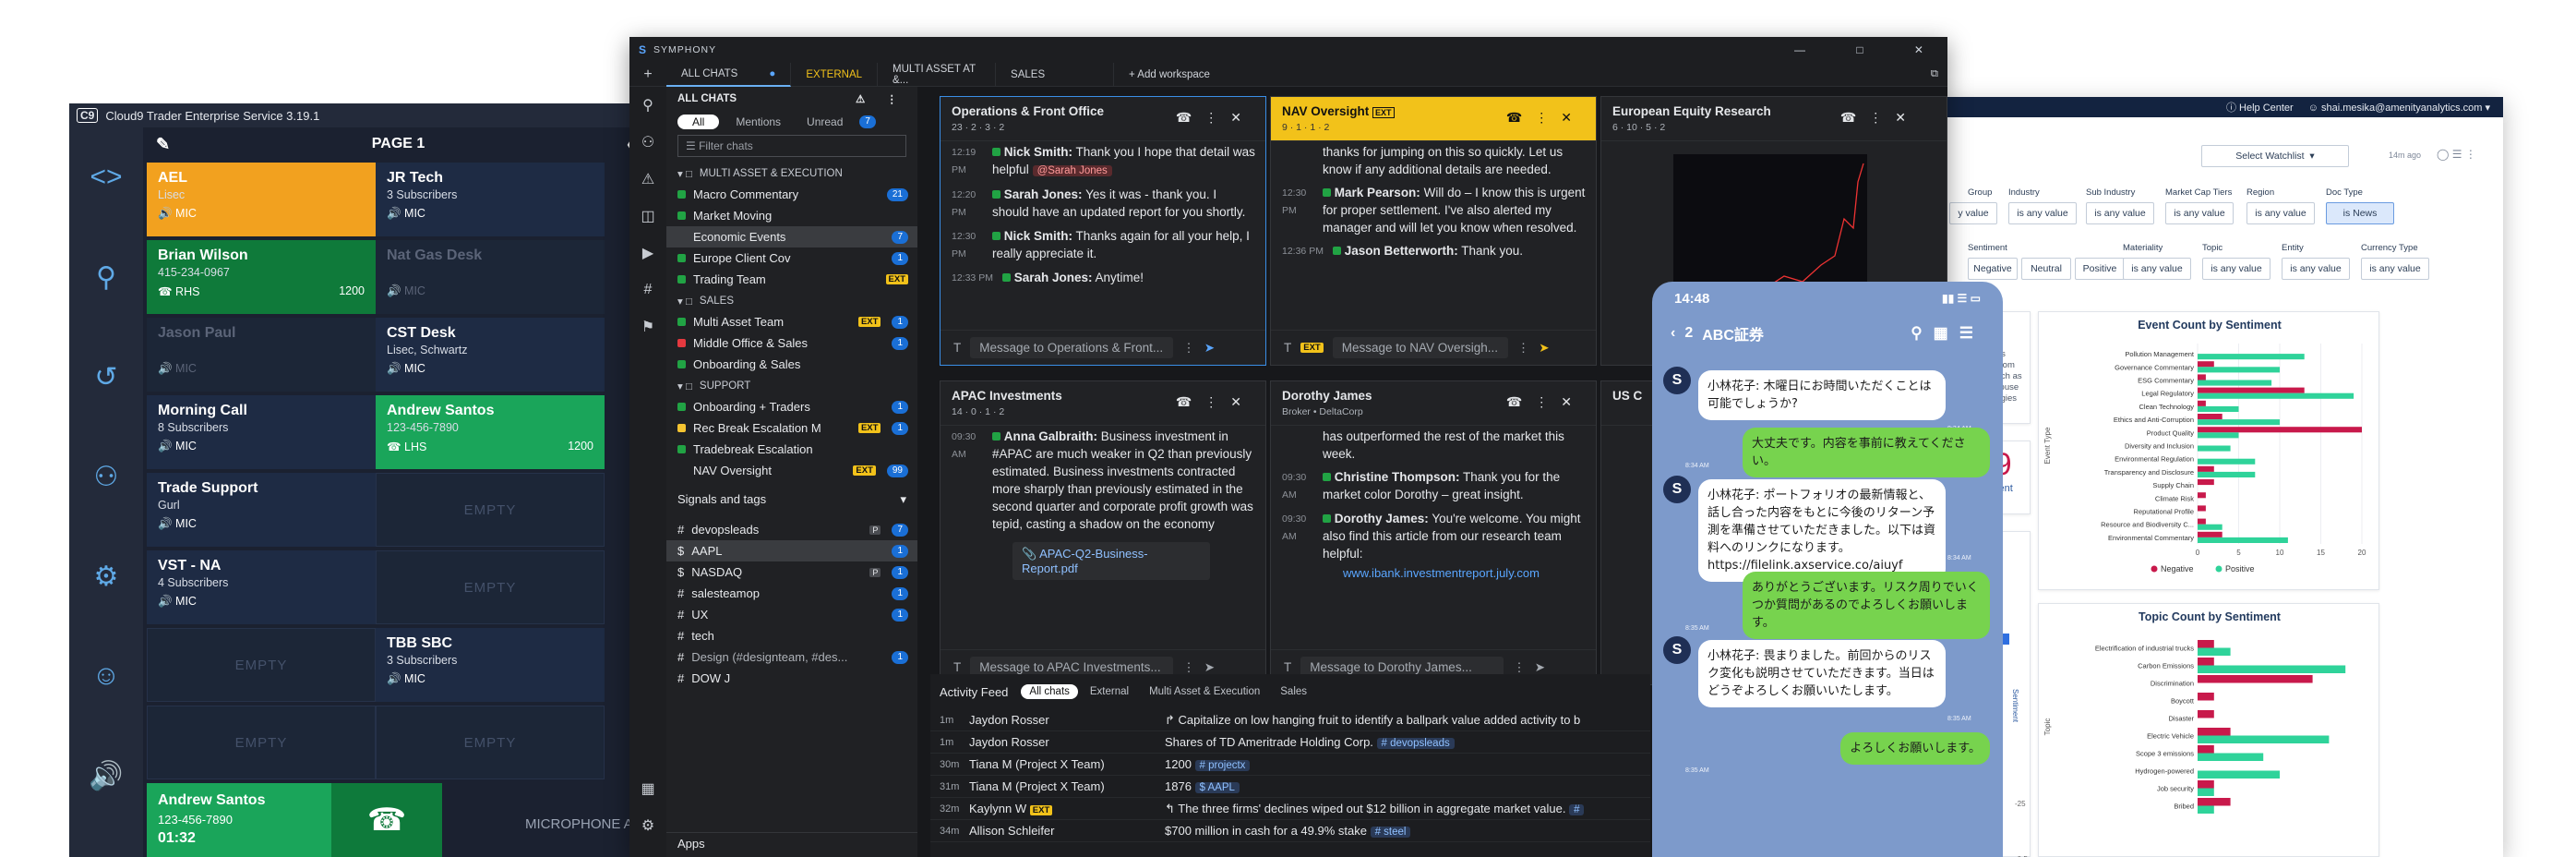  What do you see at coordinates (648, 216) in the screenshot?
I see `chat-icon: ◫` at bounding box center [648, 216].